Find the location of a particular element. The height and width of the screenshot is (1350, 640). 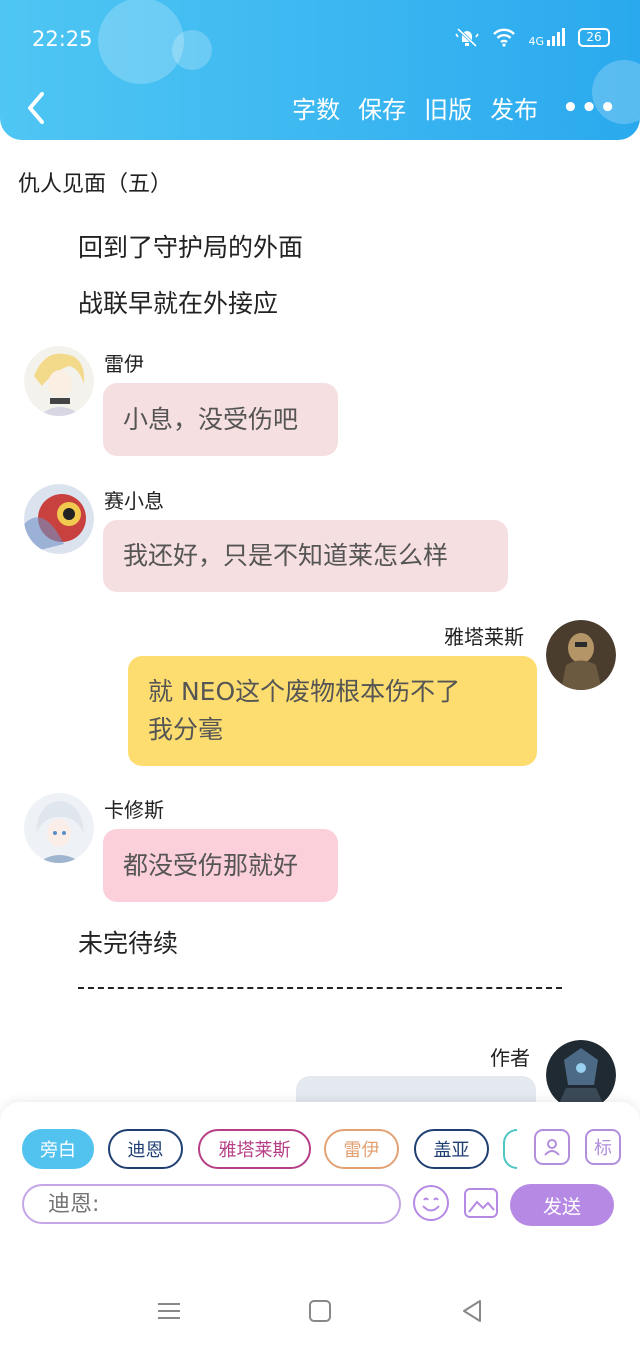

author-avatar-icon is located at coordinates (581, 1075).